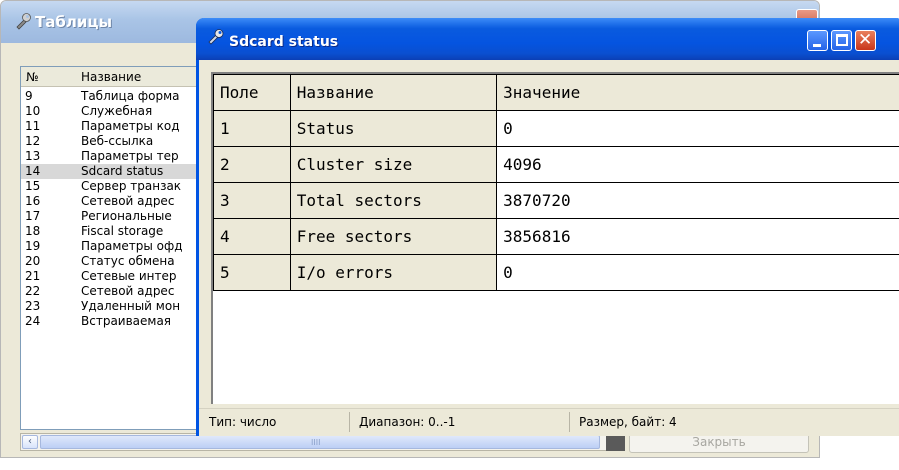 This screenshot has height=470, width=899. What do you see at coordinates (33, 276) in the screenshot?
I see `list-item-num: 21` at bounding box center [33, 276].